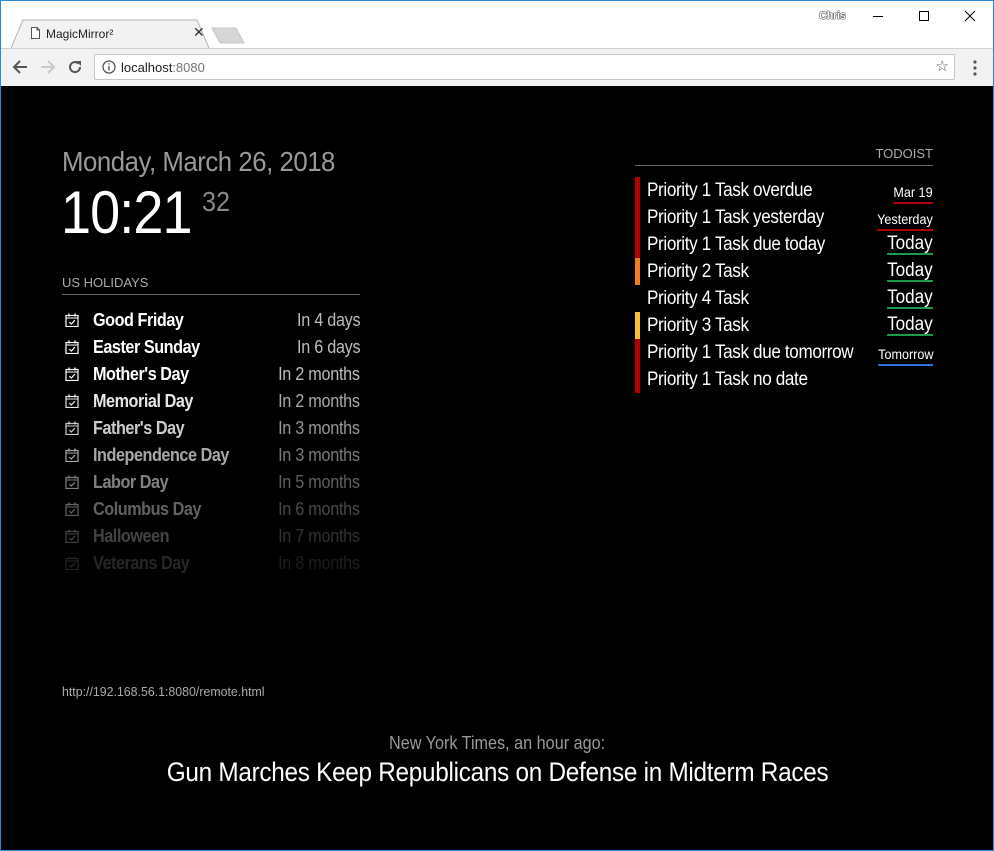  Describe the element at coordinates (211, 428) in the screenshot. I see `calendar-event: Father's Day In 3 months` at that location.